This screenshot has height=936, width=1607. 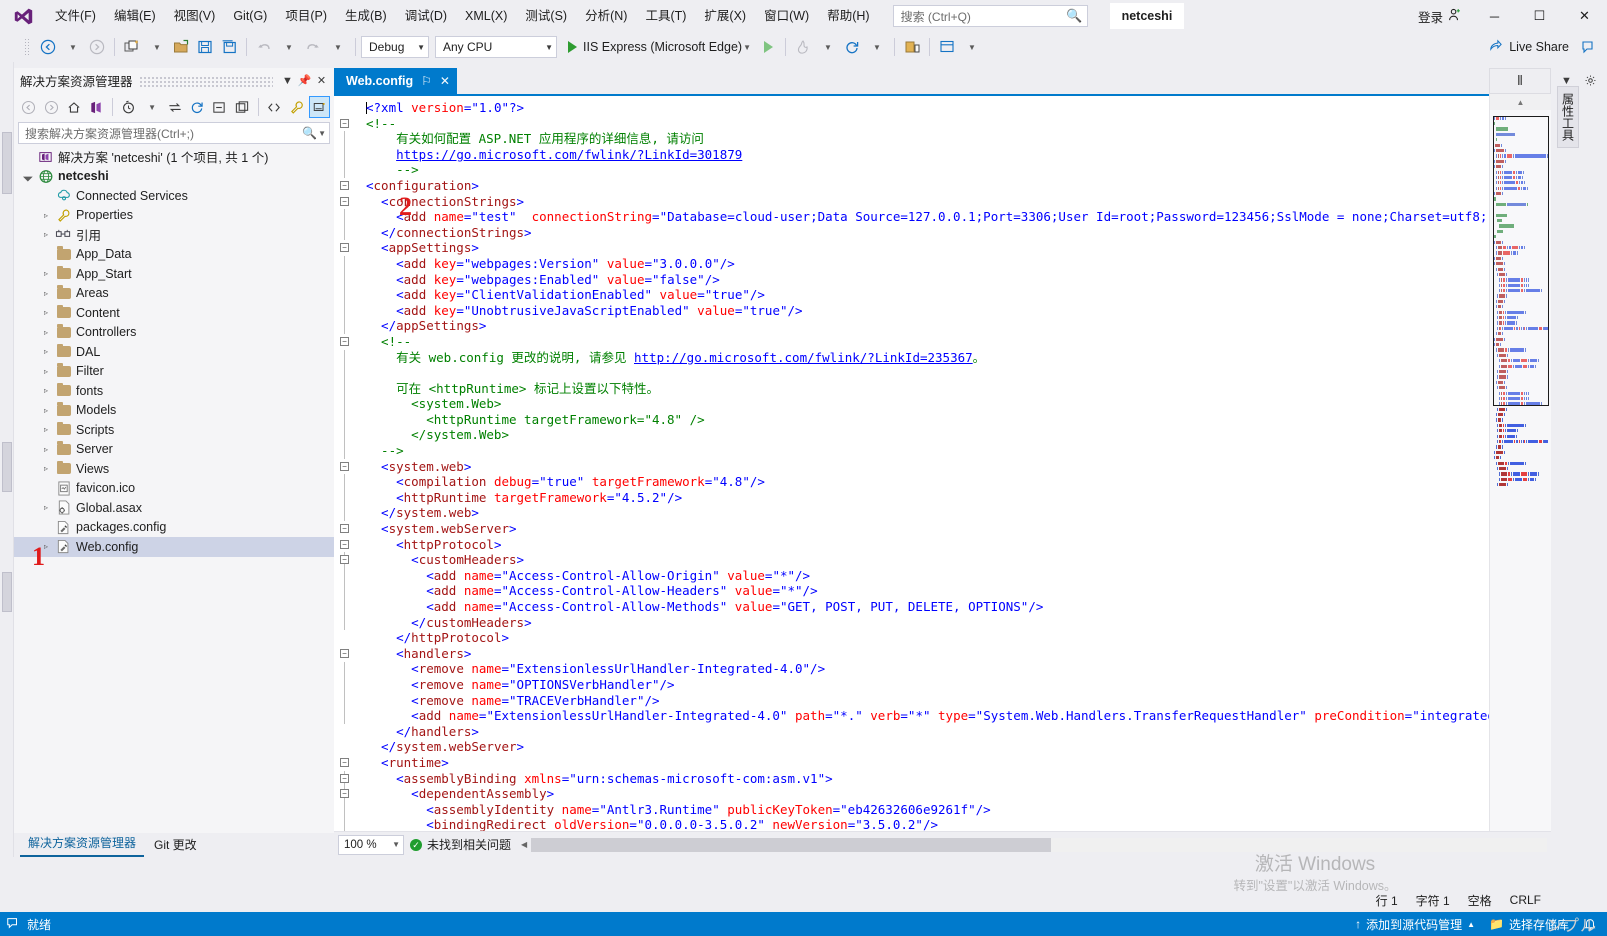 What do you see at coordinates (174, 528) in the screenshot?
I see `tree-item-packages-config: packages.config` at bounding box center [174, 528].